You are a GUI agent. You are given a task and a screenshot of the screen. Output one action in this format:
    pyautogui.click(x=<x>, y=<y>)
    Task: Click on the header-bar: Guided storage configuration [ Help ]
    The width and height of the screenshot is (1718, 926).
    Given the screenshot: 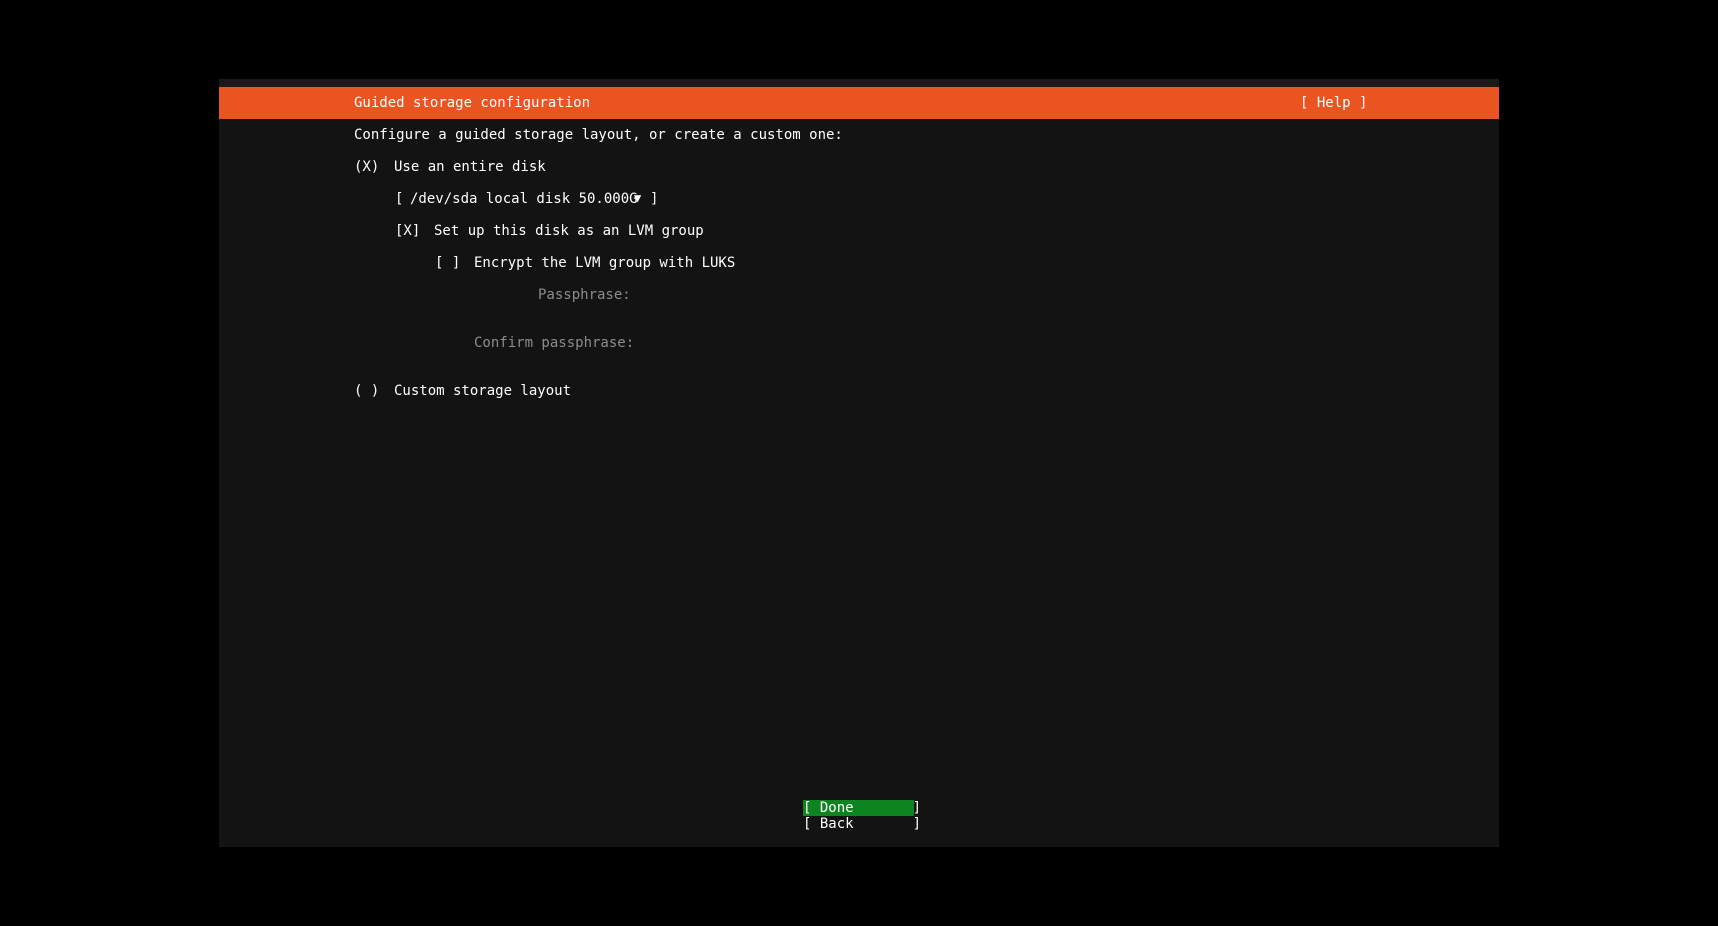 What is the action you would take?
    pyautogui.click(x=859, y=103)
    